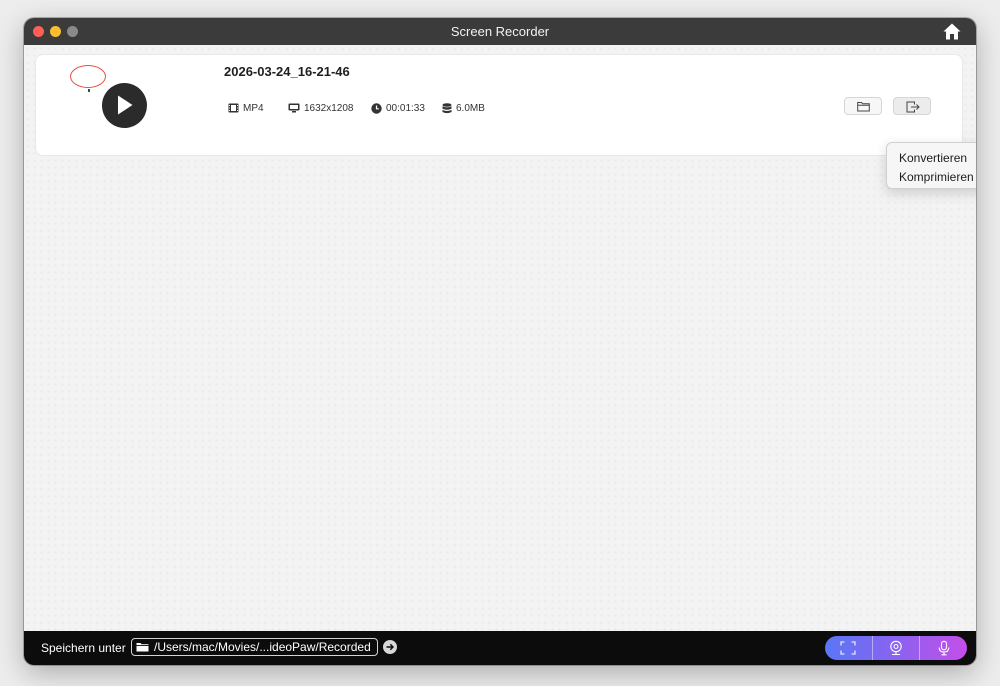  What do you see at coordinates (952, 31) in the screenshot?
I see `home-icon` at bounding box center [952, 31].